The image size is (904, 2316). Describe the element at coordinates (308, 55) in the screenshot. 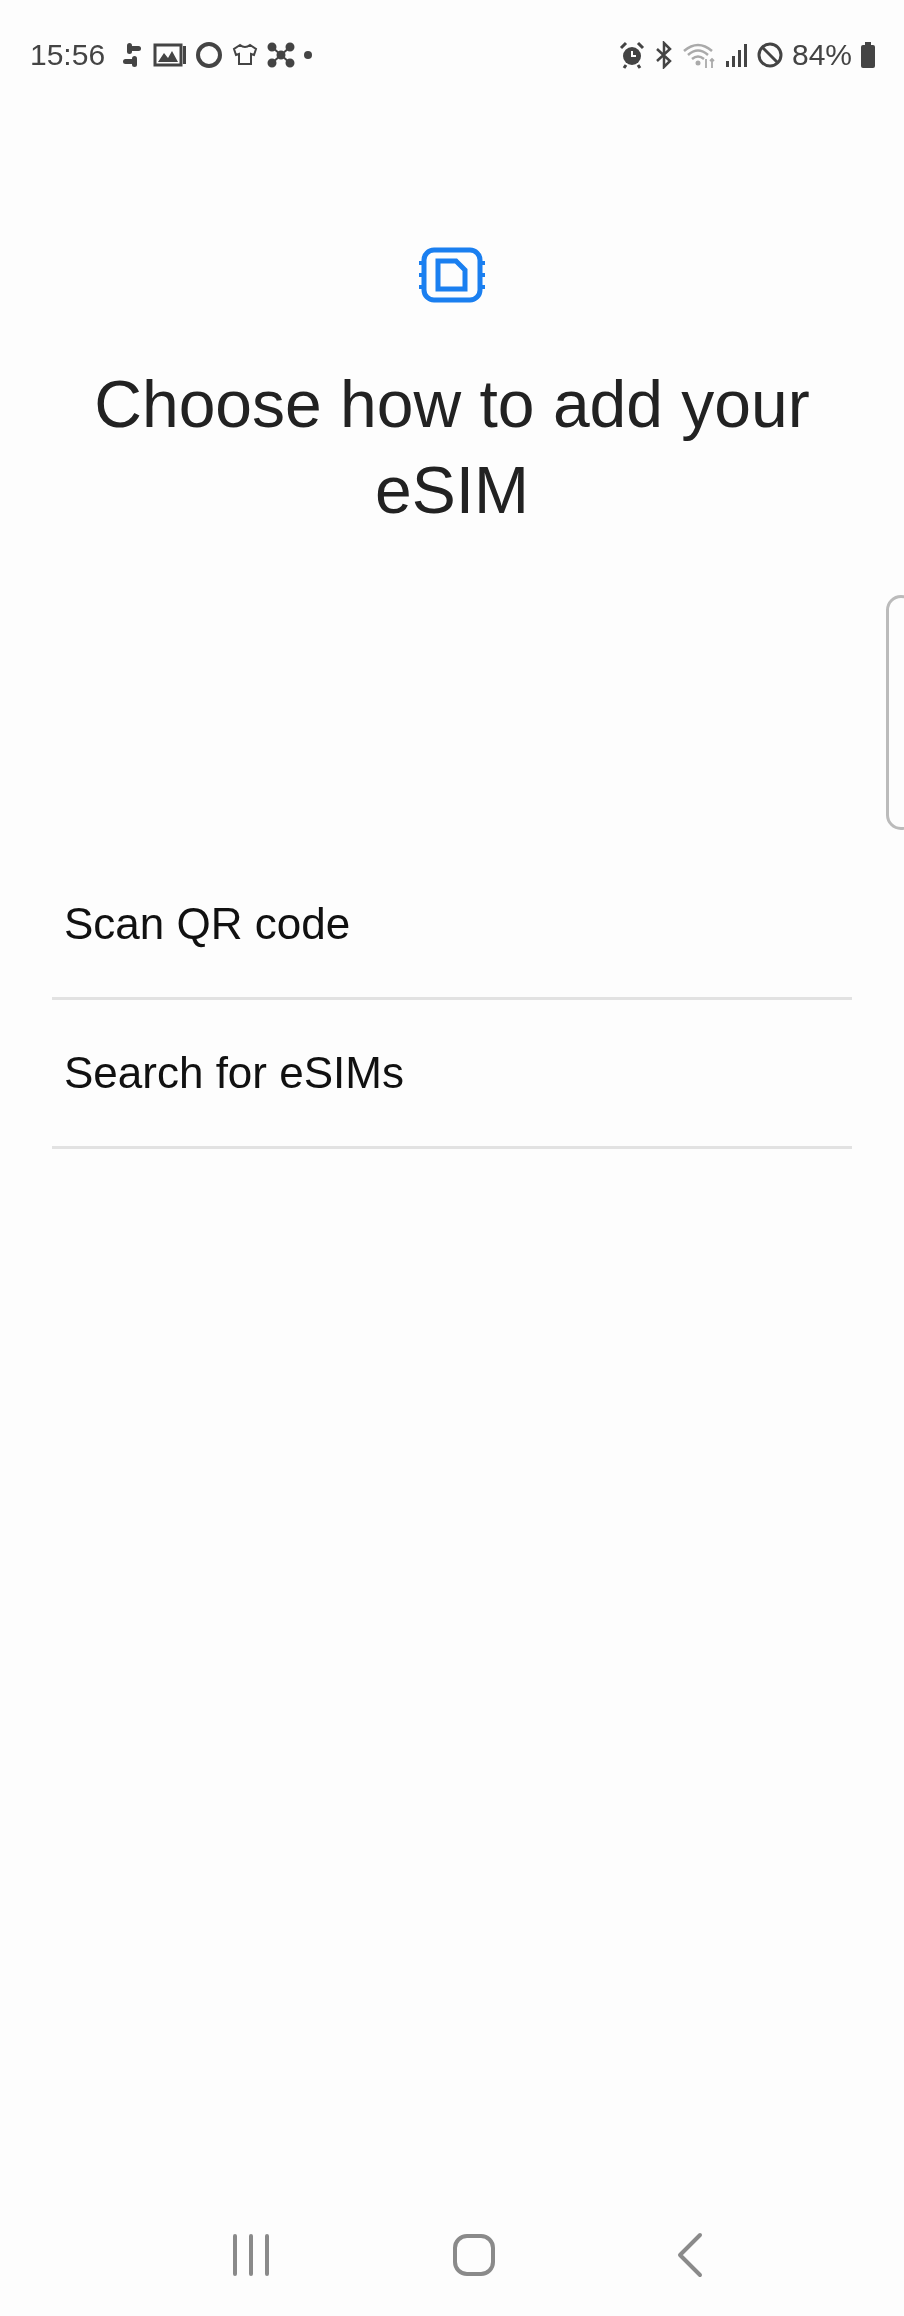

I see `dot-icon` at that location.